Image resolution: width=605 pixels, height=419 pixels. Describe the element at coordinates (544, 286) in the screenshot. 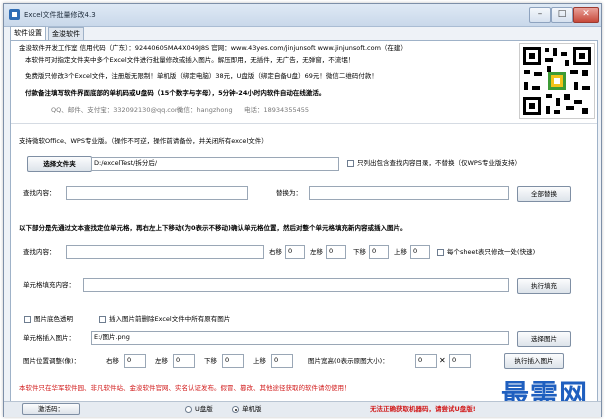

I see `execute-fill-button: 执行填充` at that location.